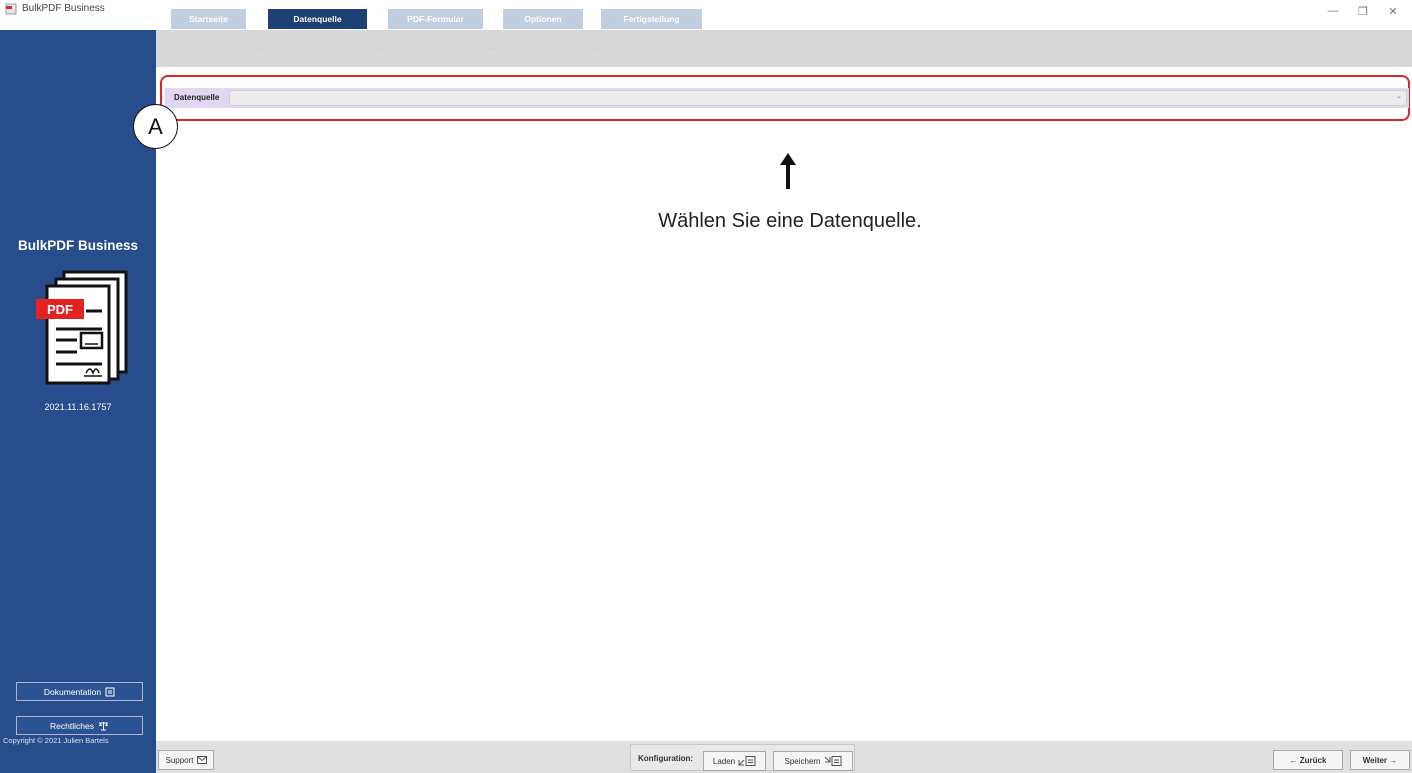 This screenshot has height=773, width=1412. I want to click on documentation-label: Dokumentation, so click(72, 691).